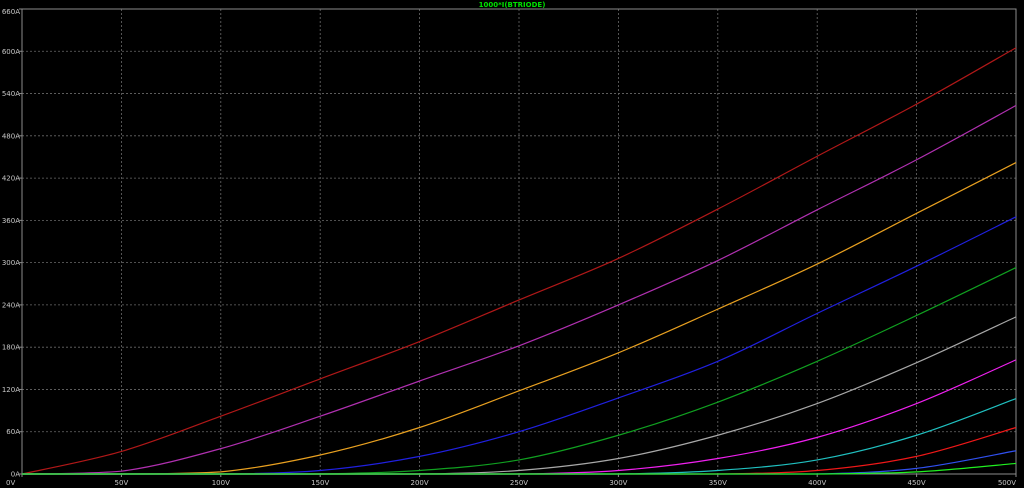  What do you see at coordinates (512, 5) in the screenshot?
I see `chart-title: 1000*I(BTRIODE)` at bounding box center [512, 5].